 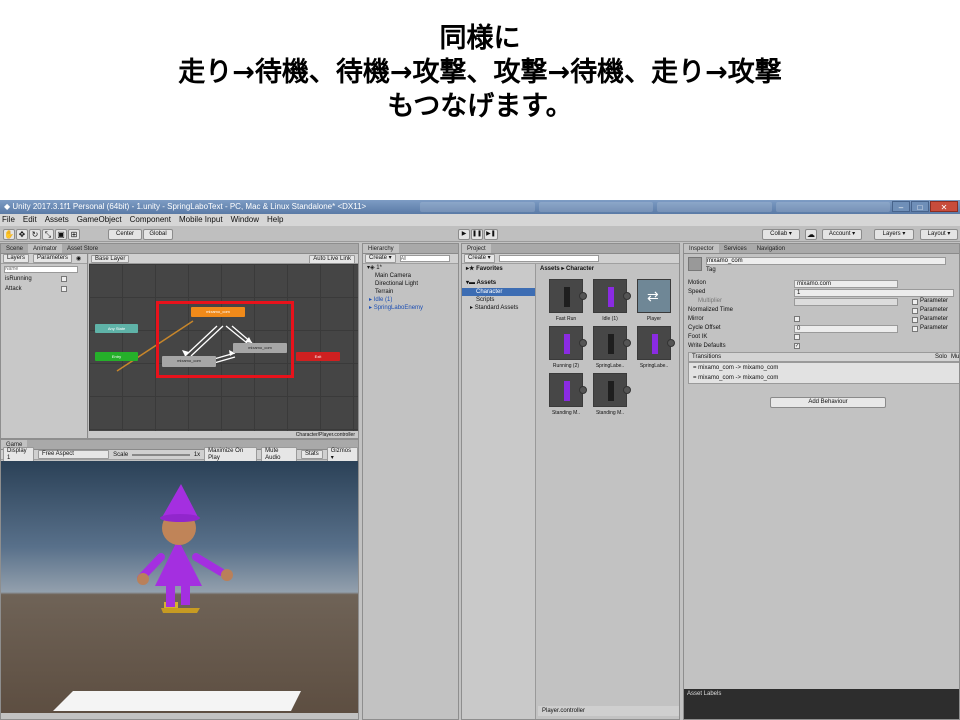 What do you see at coordinates (566, 319) in the screenshot?
I see `asset-label: Fast Run` at bounding box center [566, 319].